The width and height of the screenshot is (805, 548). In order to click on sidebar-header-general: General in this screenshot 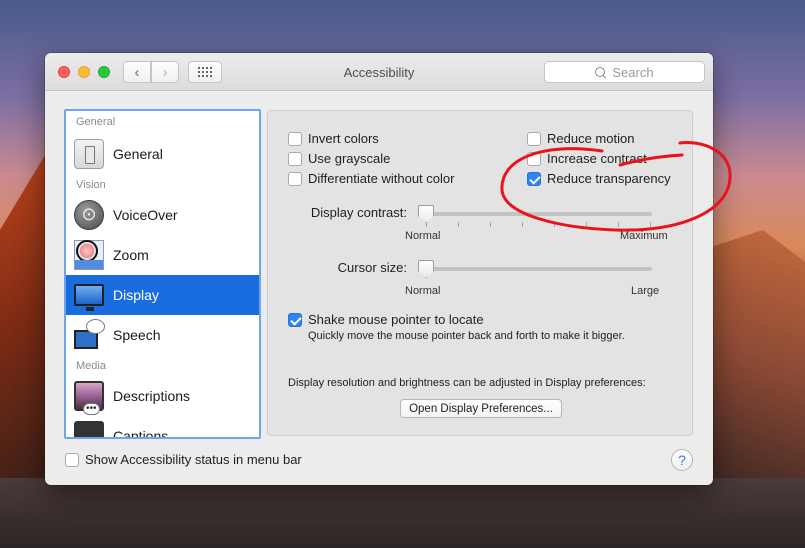, I will do `click(96, 122)`.